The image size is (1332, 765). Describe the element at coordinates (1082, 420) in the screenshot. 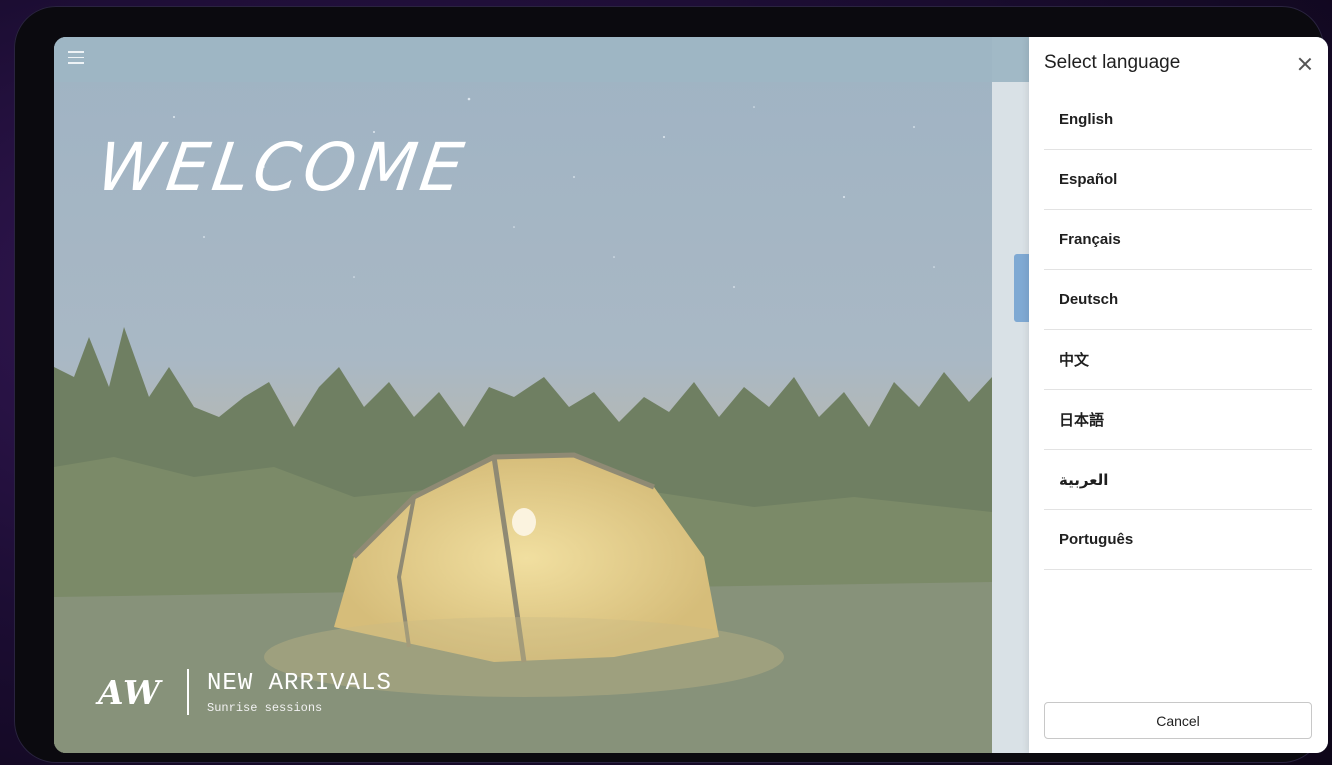

I see `language-label: 日本語` at that location.